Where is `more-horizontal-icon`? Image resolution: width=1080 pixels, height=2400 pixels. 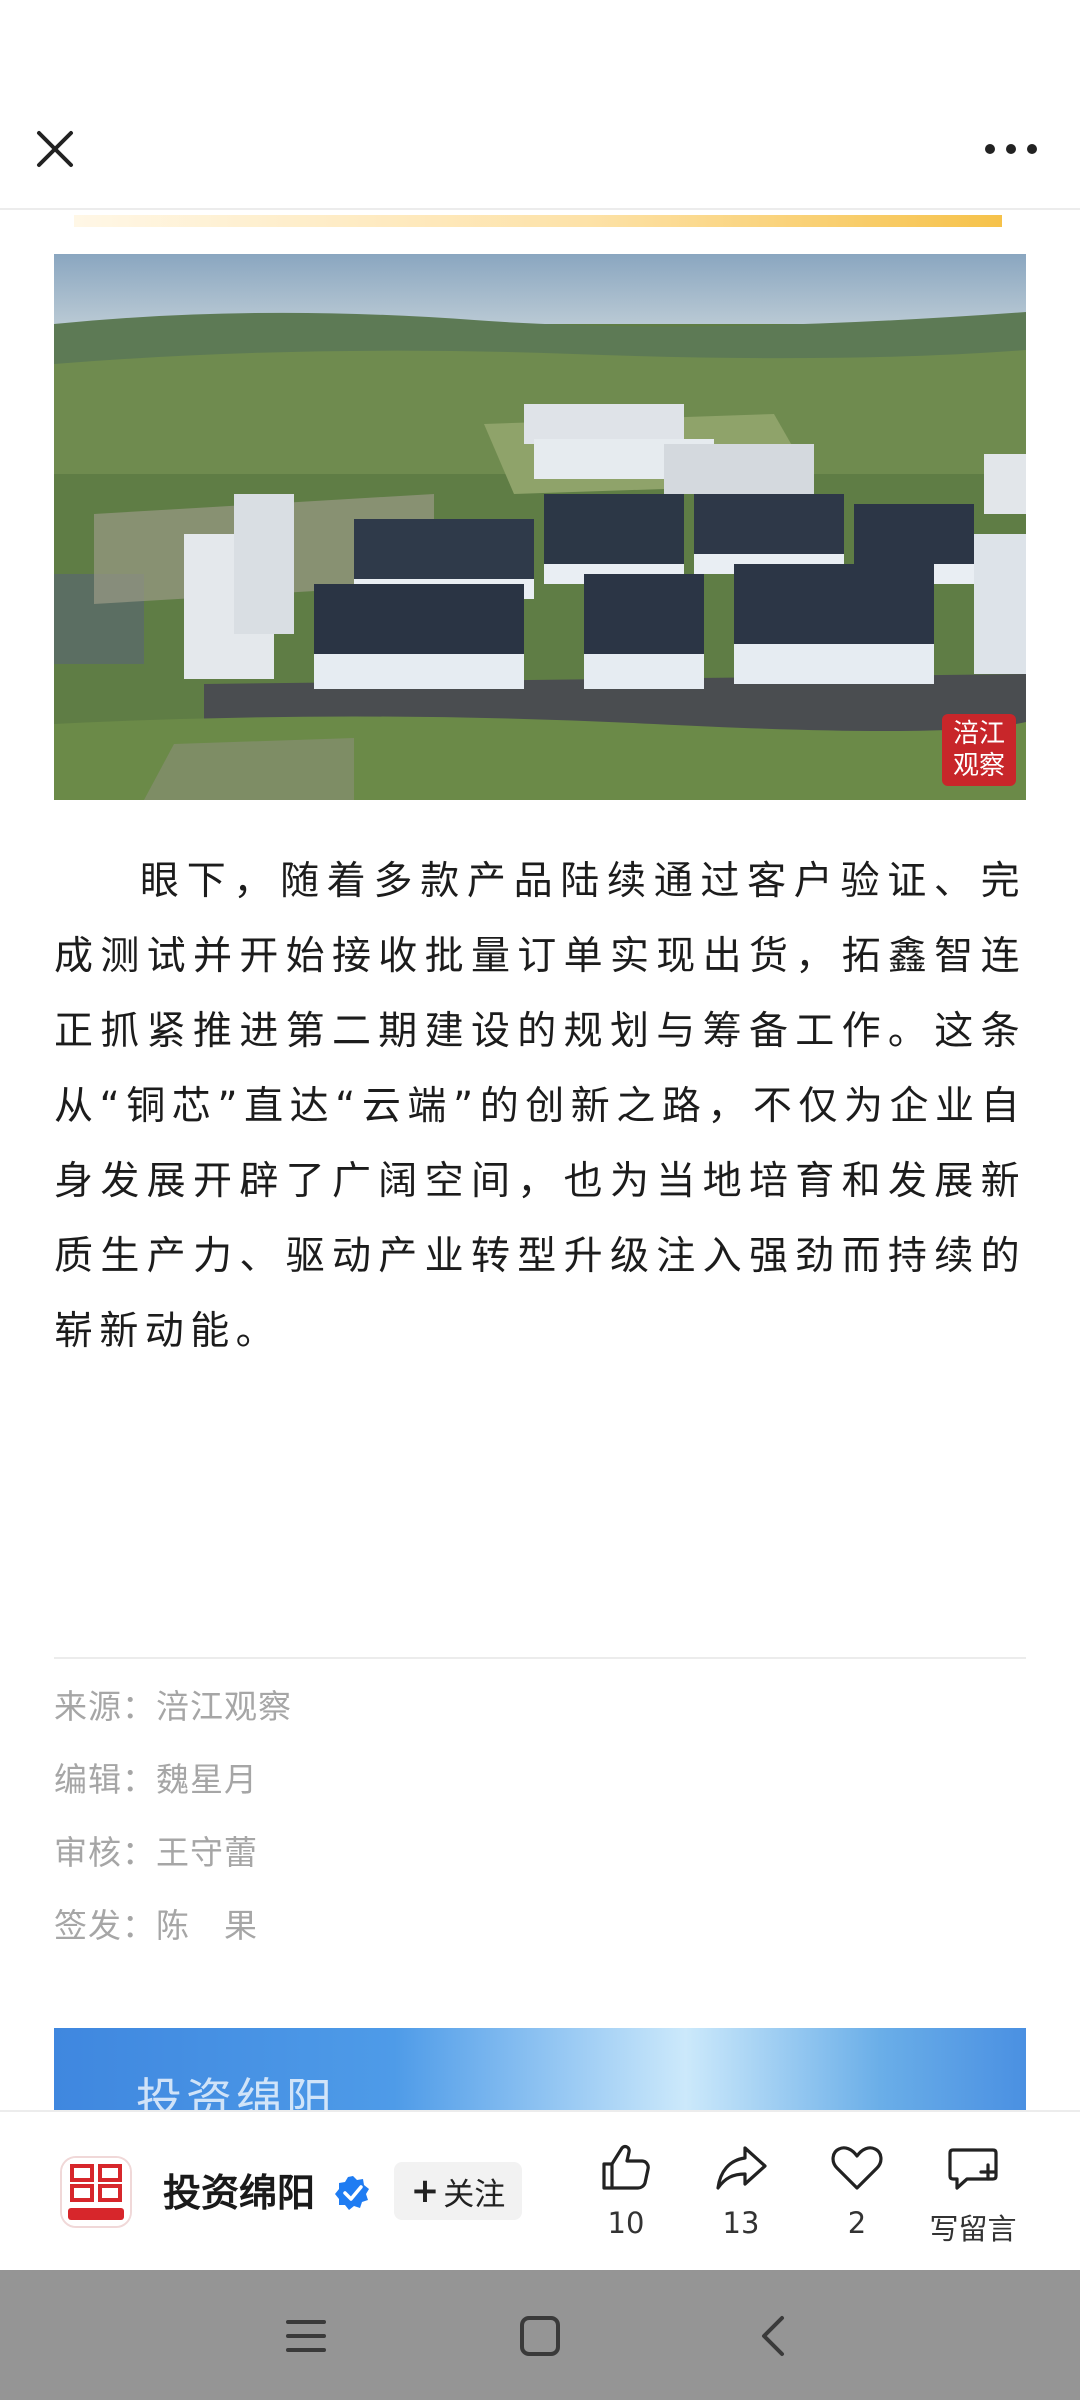 more-horizontal-icon is located at coordinates (1011, 149).